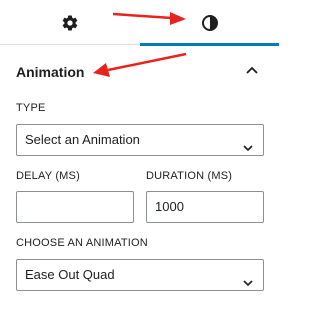 The image size is (320, 312). I want to click on tab-settings, so click(69, 22).